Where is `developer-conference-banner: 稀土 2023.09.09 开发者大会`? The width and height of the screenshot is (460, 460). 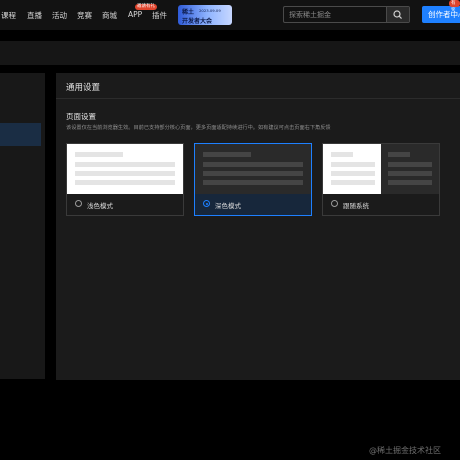
developer-conference-banner: 稀土 2023.09.09 开发者大会 is located at coordinates (205, 15).